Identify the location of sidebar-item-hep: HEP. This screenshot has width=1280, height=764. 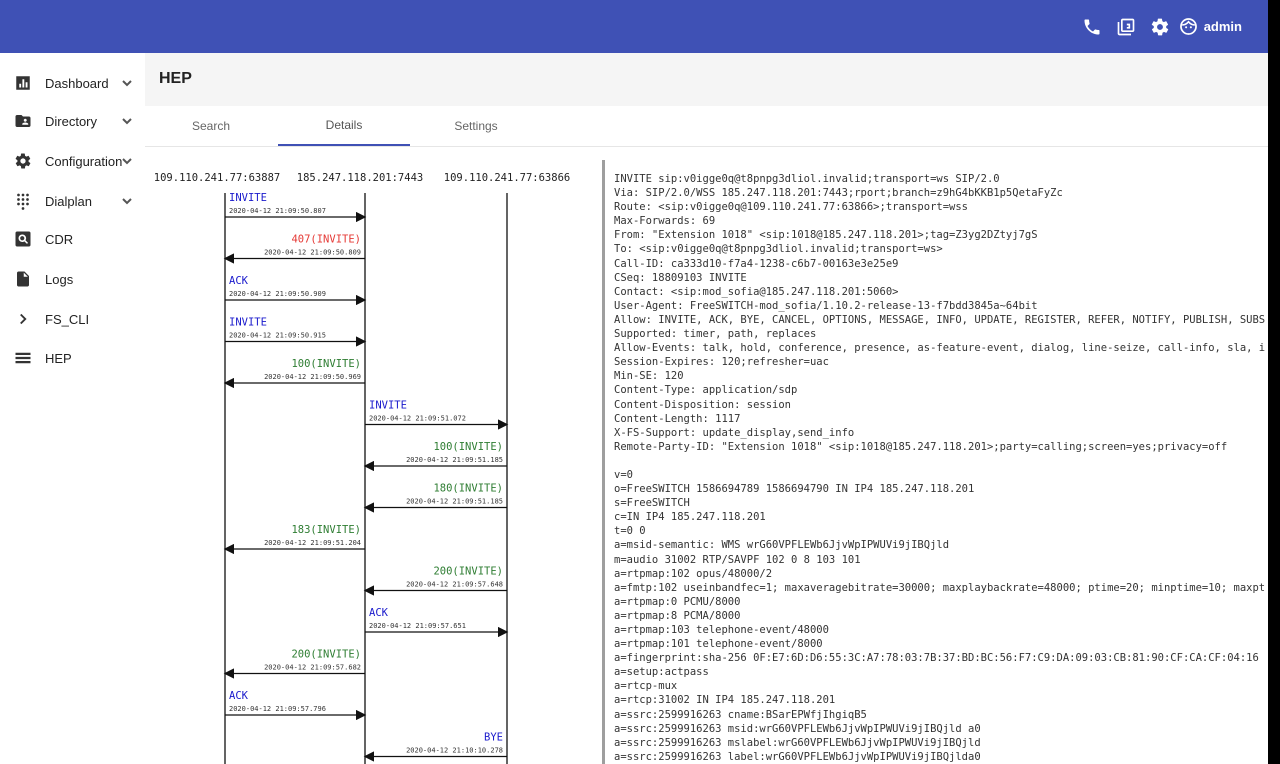
(72, 358).